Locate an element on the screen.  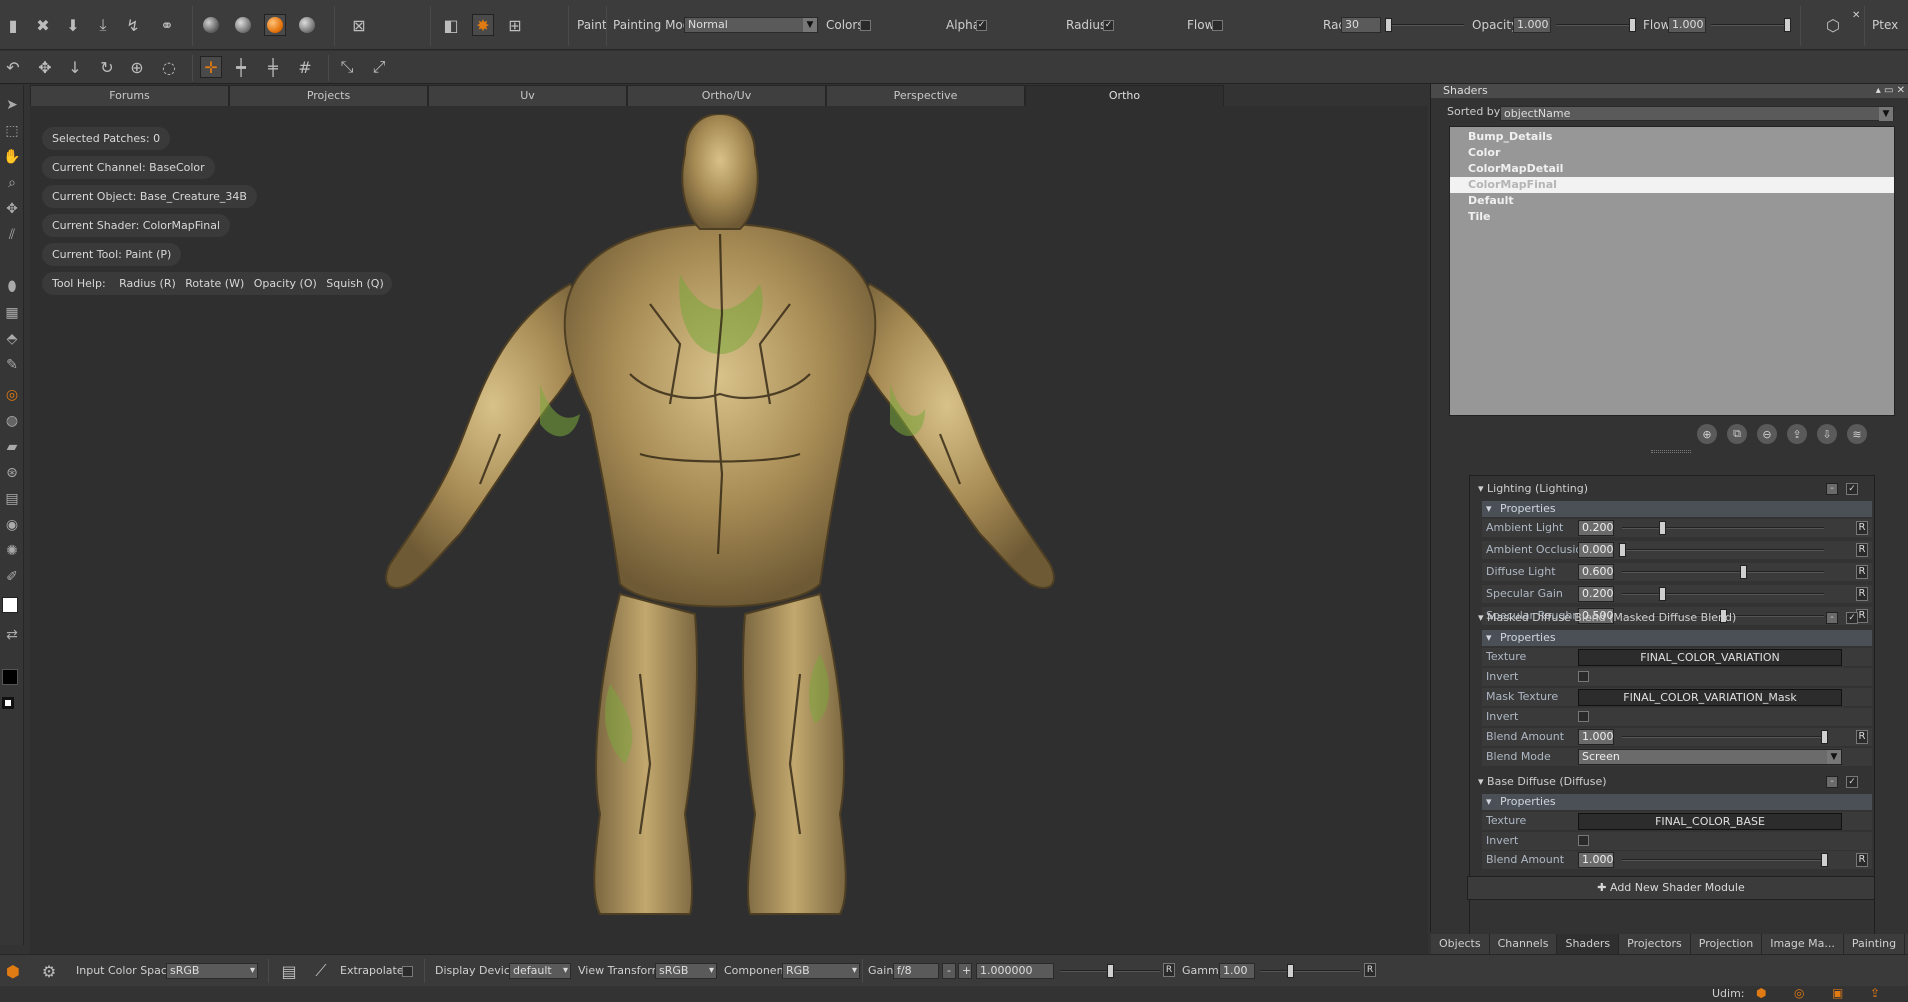
gamma-input: 1.00 is located at coordinates (1237, 971).